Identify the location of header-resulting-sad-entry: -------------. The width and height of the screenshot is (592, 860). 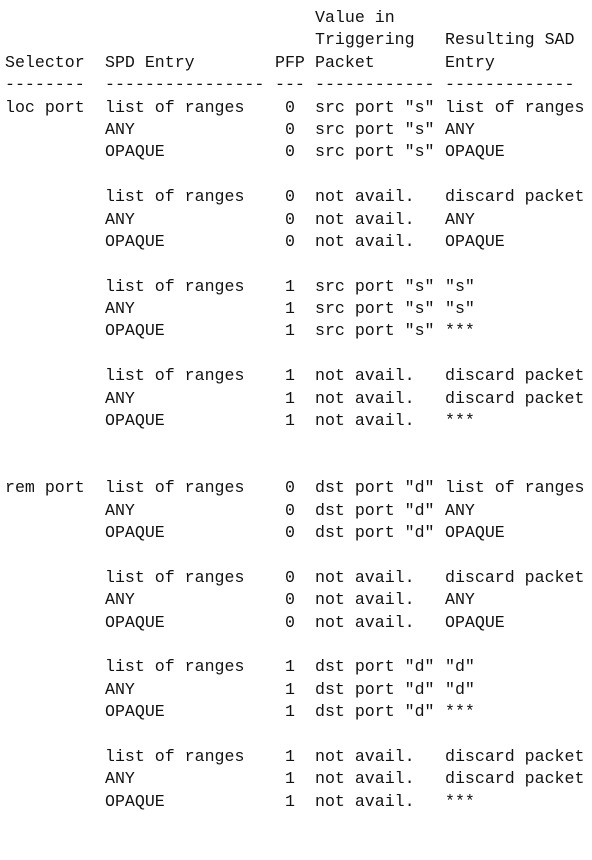
(510, 85).